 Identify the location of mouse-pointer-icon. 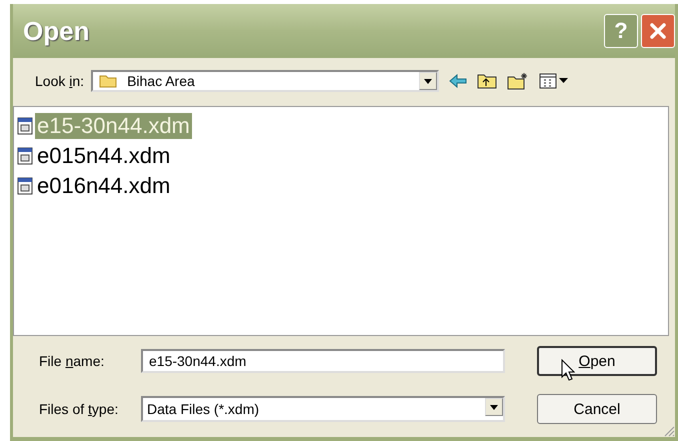
(568, 370).